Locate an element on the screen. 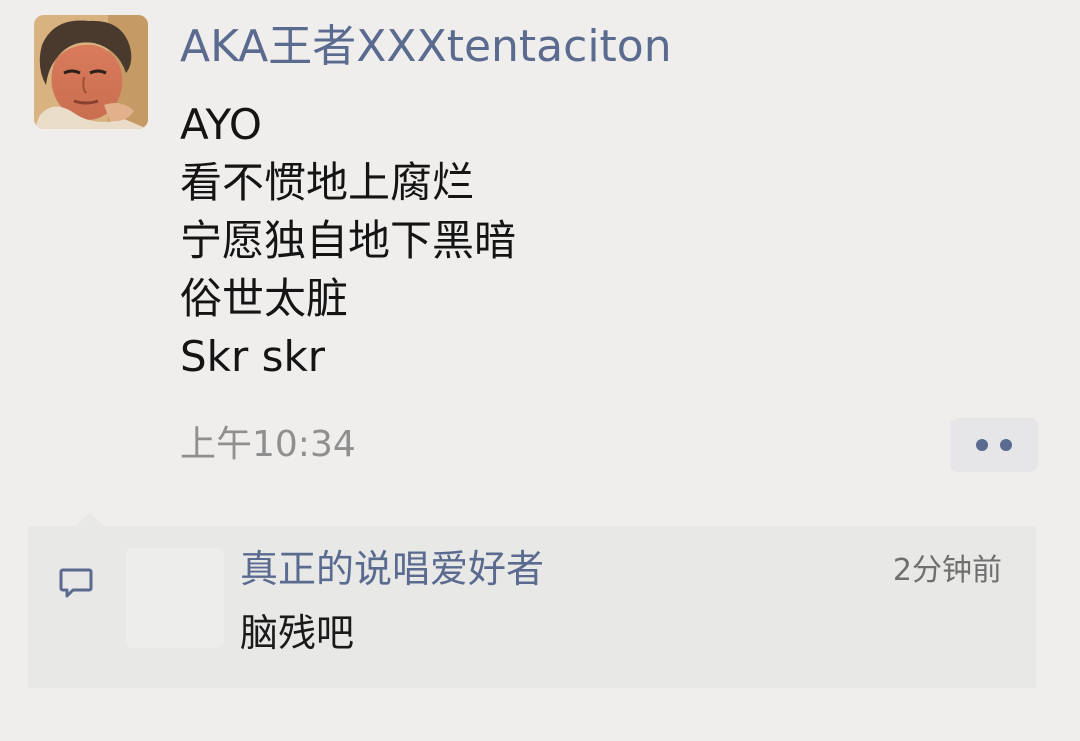  post-timestamp: 上午10:34 is located at coordinates (268, 444).